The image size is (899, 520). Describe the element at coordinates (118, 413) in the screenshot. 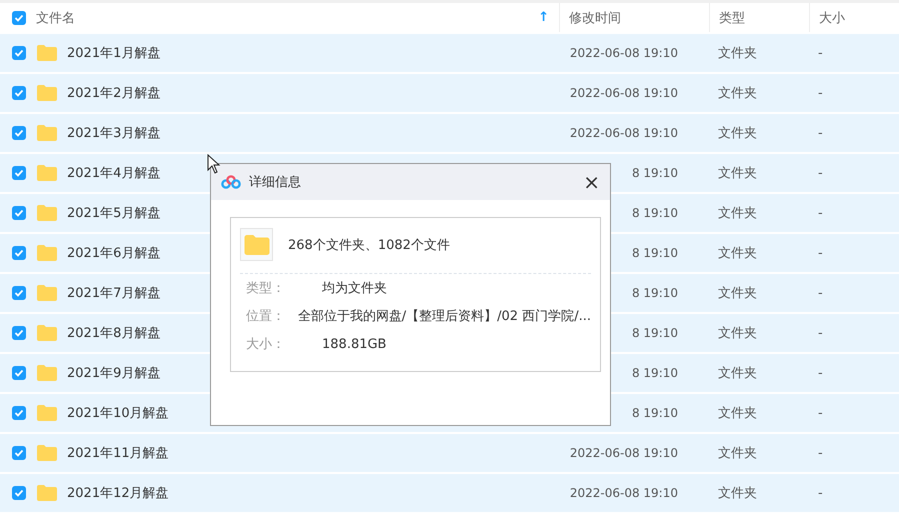

I see `file-name: 2021年10月解盘` at that location.